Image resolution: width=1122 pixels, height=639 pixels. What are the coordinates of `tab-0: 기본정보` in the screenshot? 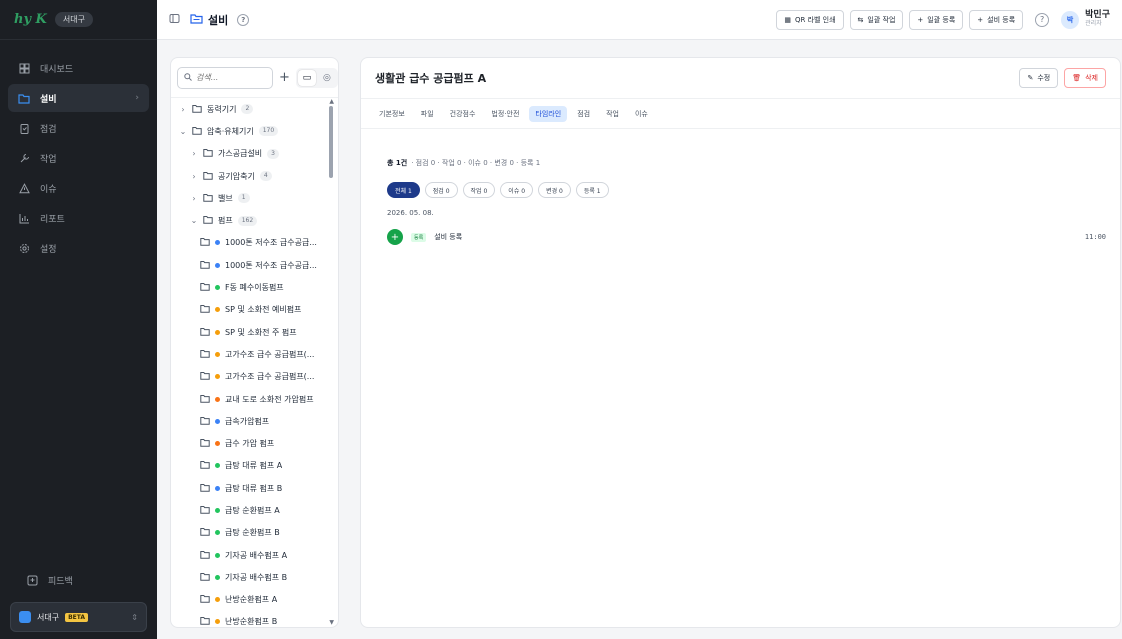 It's located at (392, 114).